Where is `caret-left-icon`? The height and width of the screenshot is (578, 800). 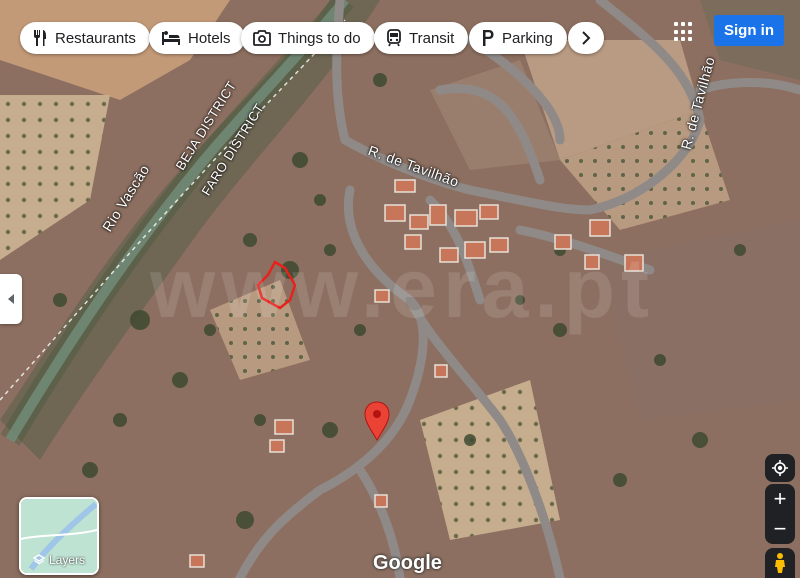 caret-left-icon is located at coordinates (11, 299).